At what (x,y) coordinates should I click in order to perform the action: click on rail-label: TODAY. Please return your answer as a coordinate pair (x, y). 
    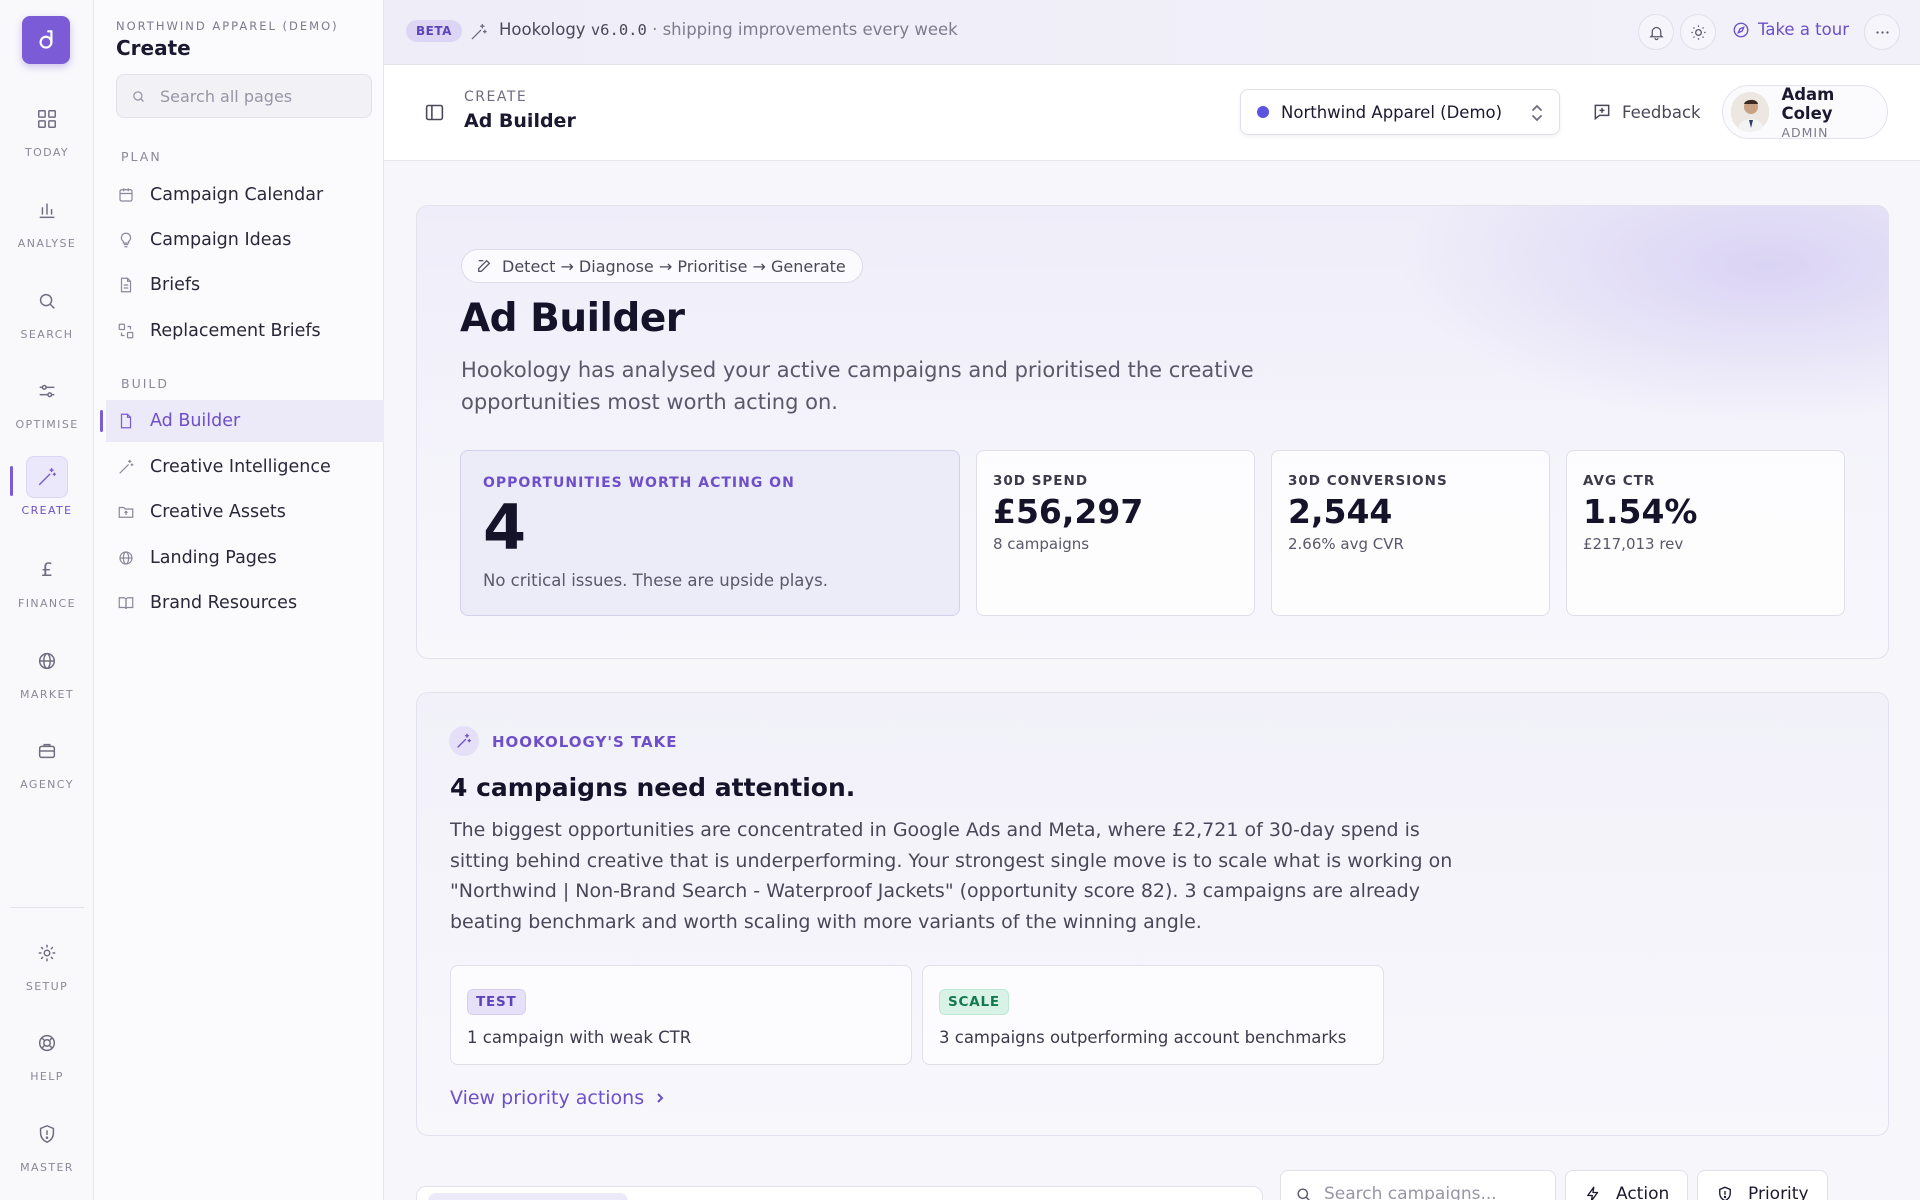
    Looking at the image, I should click on (47, 152).